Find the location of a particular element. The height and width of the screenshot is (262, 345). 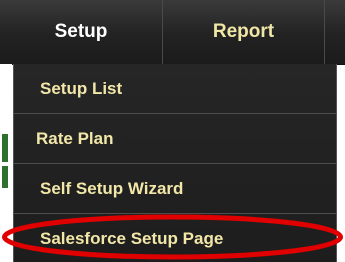

menu-item-label: Setup List is located at coordinates (81, 88).